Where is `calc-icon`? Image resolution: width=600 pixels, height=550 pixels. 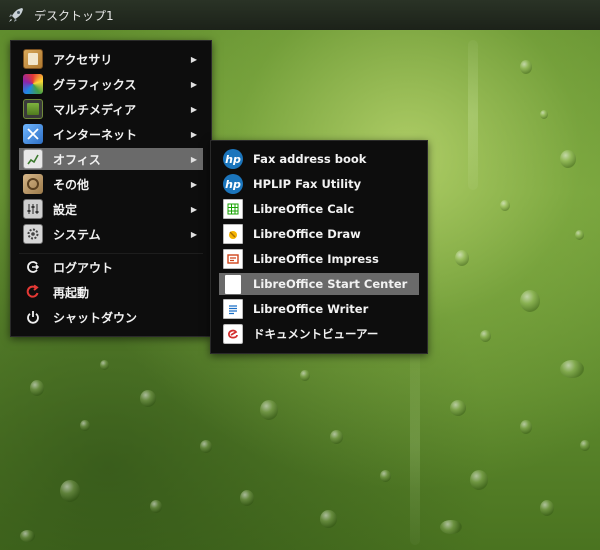
calc-icon is located at coordinates (233, 209).